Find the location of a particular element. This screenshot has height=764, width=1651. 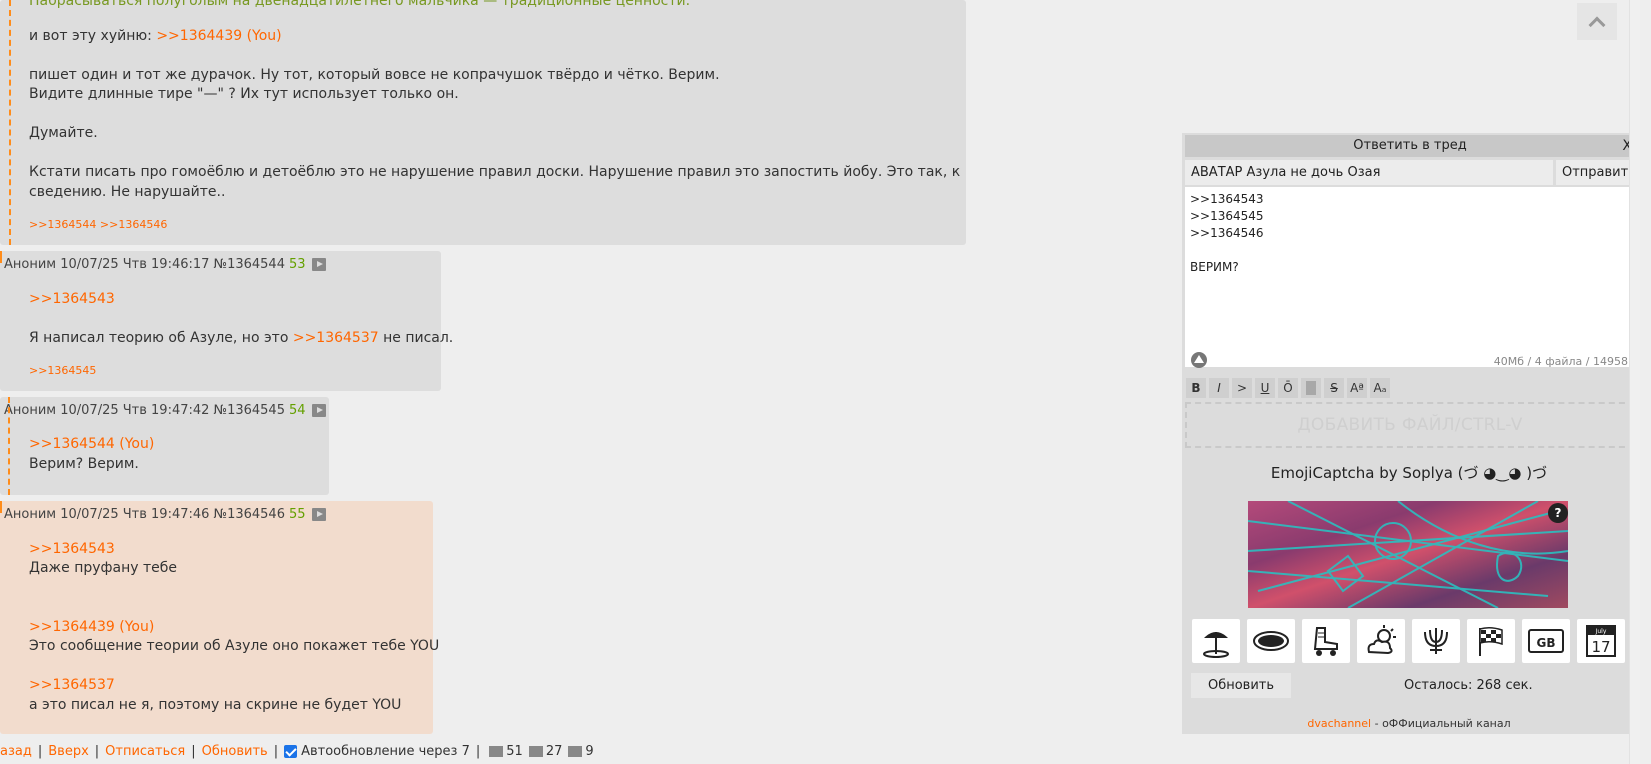

upload-limits: 40Мб / 4 файла / 14958 is located at coordinates (1560, 361).